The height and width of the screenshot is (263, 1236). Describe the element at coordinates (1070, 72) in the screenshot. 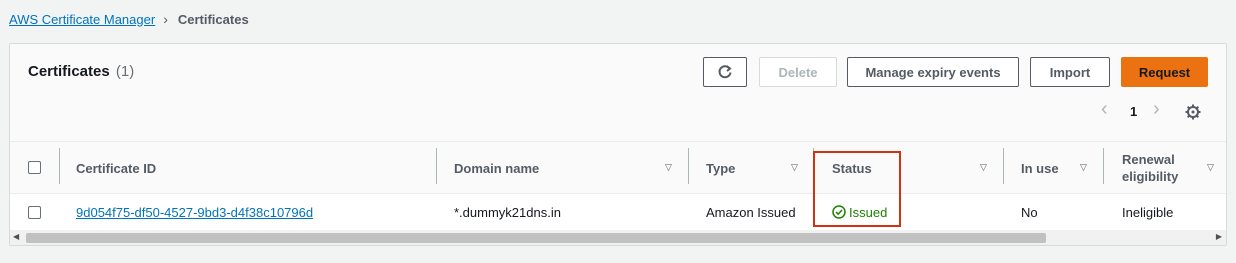

I see `import-button: Import` at that location.